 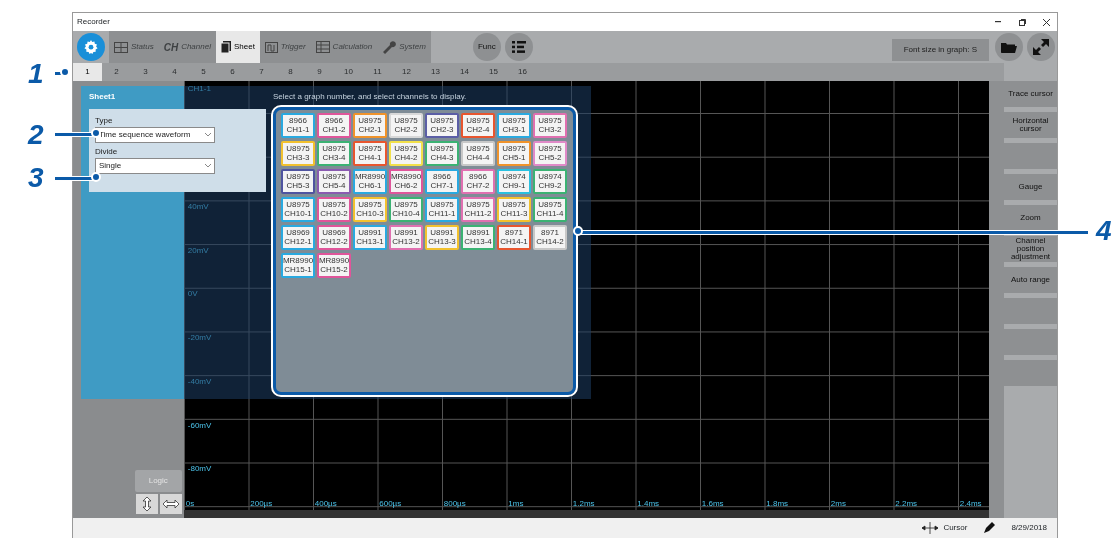 I want to click on channel-chip: U8991 CH13-1, so click(x=370, y=237).